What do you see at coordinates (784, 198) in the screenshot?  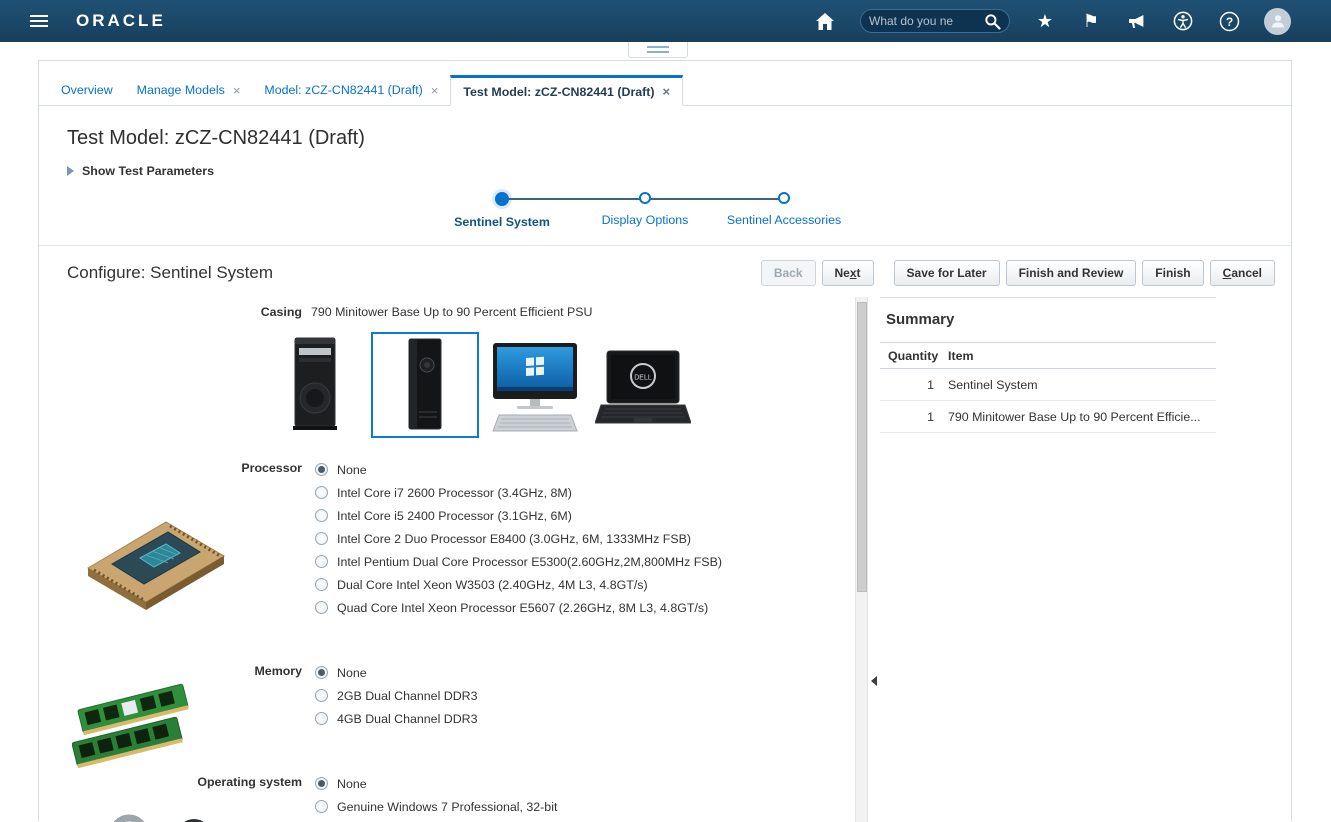 I see `train-step-dot` at bounding box center [784, 198].